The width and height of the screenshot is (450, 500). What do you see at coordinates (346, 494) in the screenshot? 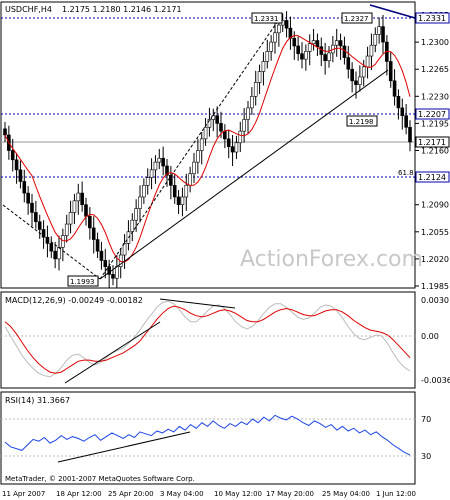
I see `x-tick-label: 25 May 04:00` at bounding box center [346, 494].